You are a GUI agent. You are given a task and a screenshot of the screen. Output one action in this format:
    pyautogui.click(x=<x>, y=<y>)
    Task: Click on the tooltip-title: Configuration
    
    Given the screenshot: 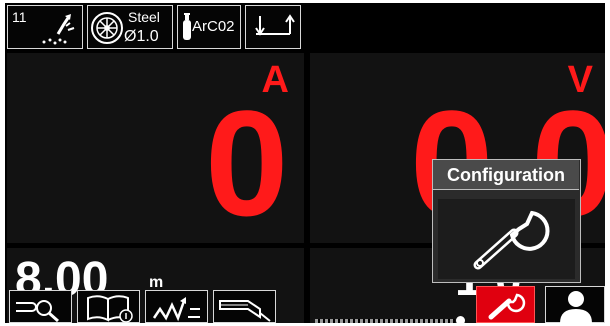 What is the action you would take?
    pyautogui.click(x=506, y=175)
    